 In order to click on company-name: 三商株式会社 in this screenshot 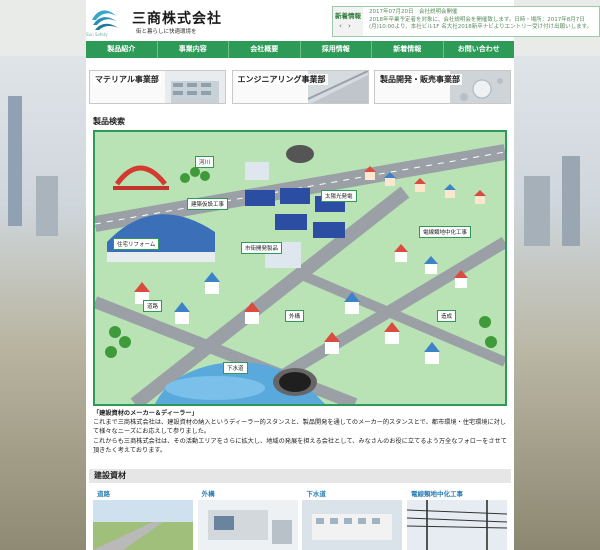, I will do `click(177, 18)`.